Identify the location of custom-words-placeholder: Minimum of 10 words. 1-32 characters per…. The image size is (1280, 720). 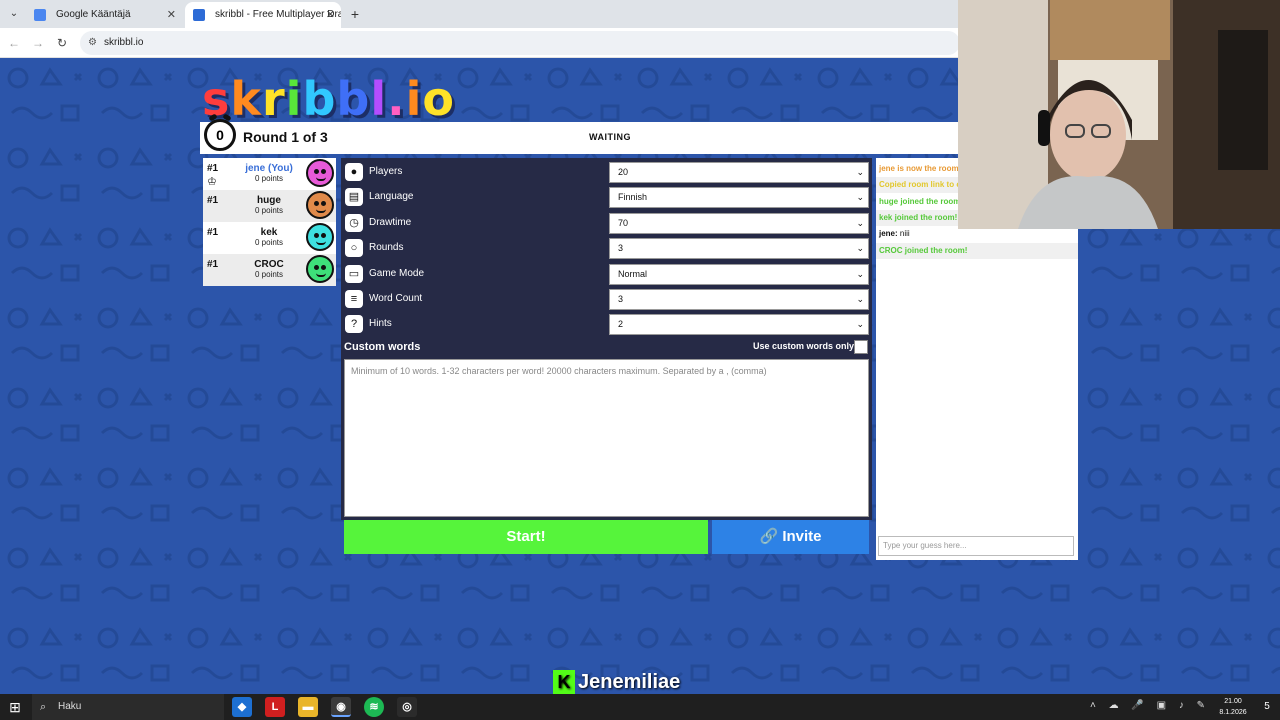
(559, 371).